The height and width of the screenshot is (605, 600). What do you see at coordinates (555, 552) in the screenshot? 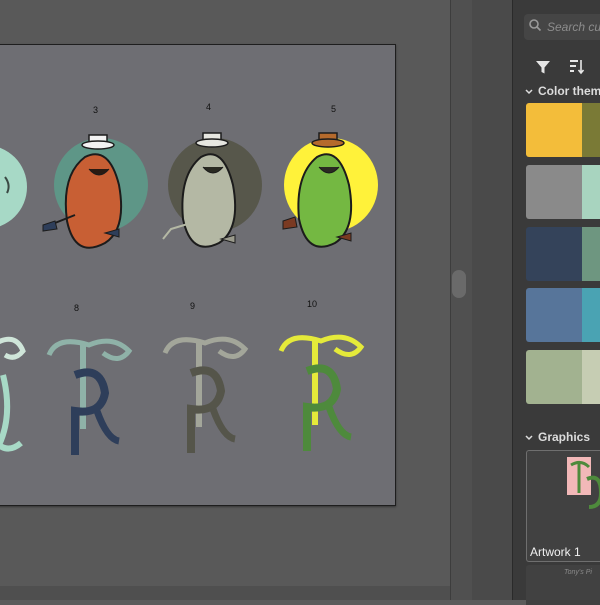
I see `graphic-label-artwork-1: Artwork 1` at bounding box center [555, 552].